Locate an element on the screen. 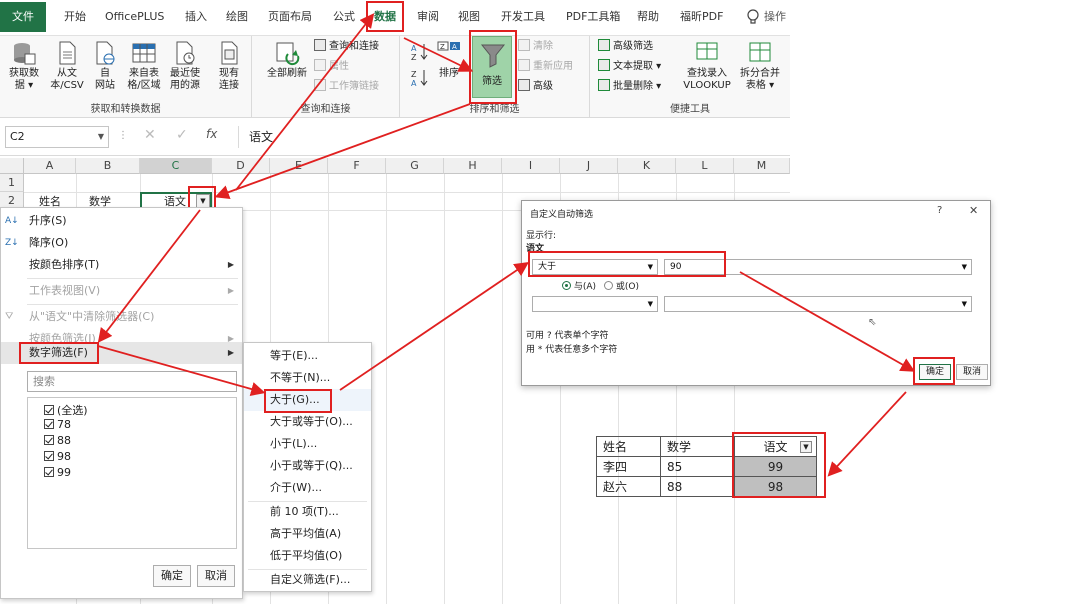  filter-ok-button: 确定 is located at coordinates (172, 576).